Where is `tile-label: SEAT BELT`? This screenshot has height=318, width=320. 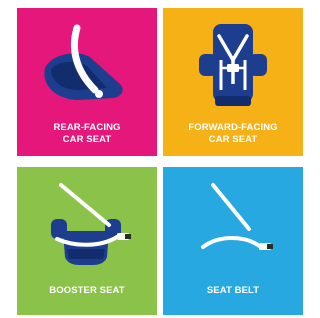 tile-label: SEAT BELT is located at coordinates (233, 291).